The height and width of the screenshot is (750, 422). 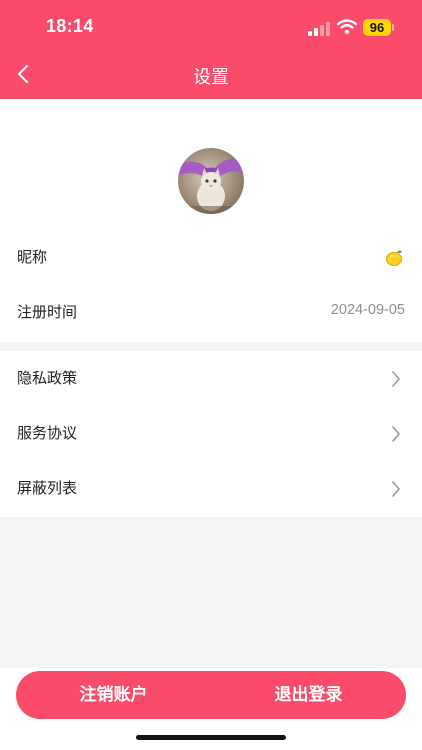 What do you see at coordinates (47, 312) in the screenshot?
I see `register-time-label: 注册时间` at bounding box center [47, 312].